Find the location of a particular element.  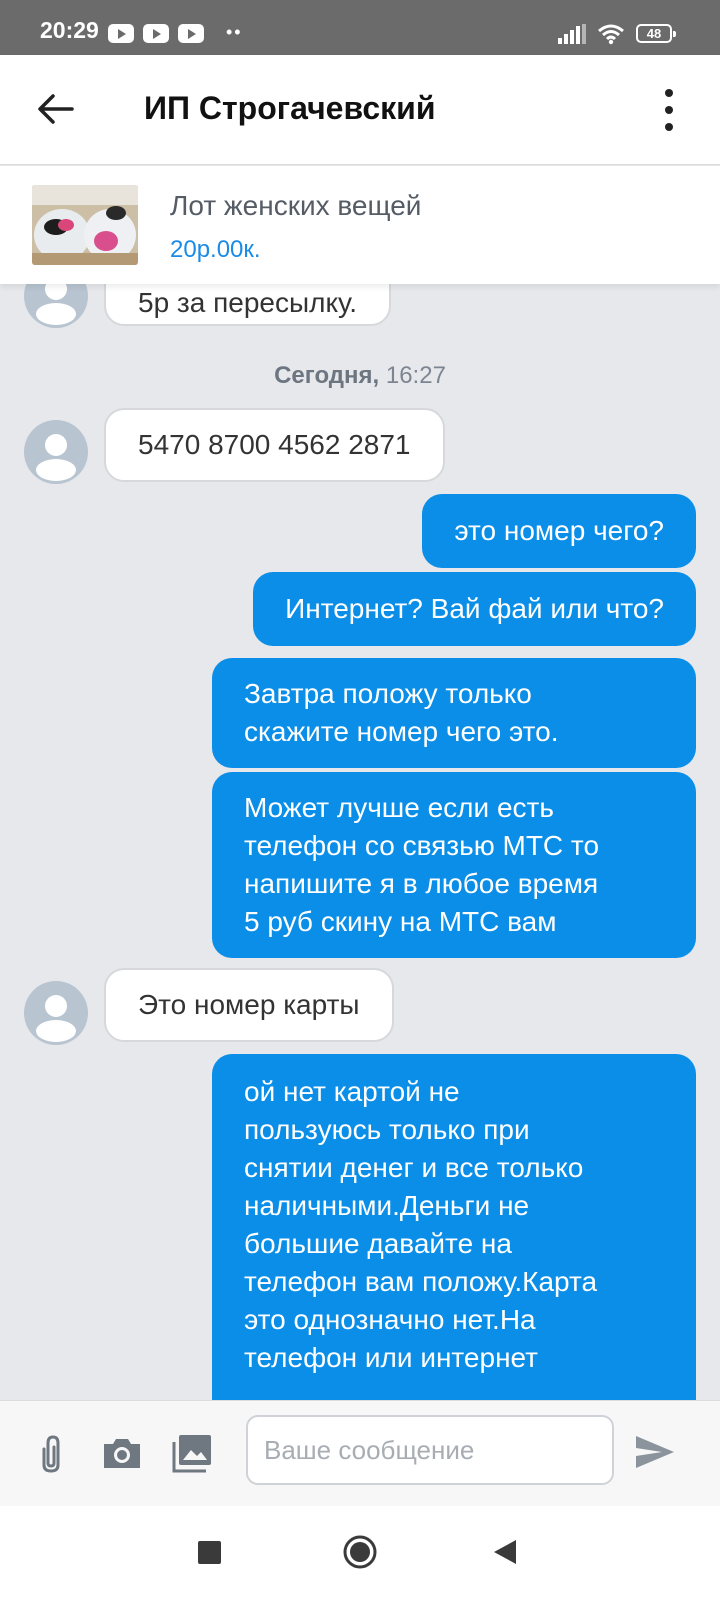

message-text-line: пользуюсь только при is located at coordinates (387, 1129).